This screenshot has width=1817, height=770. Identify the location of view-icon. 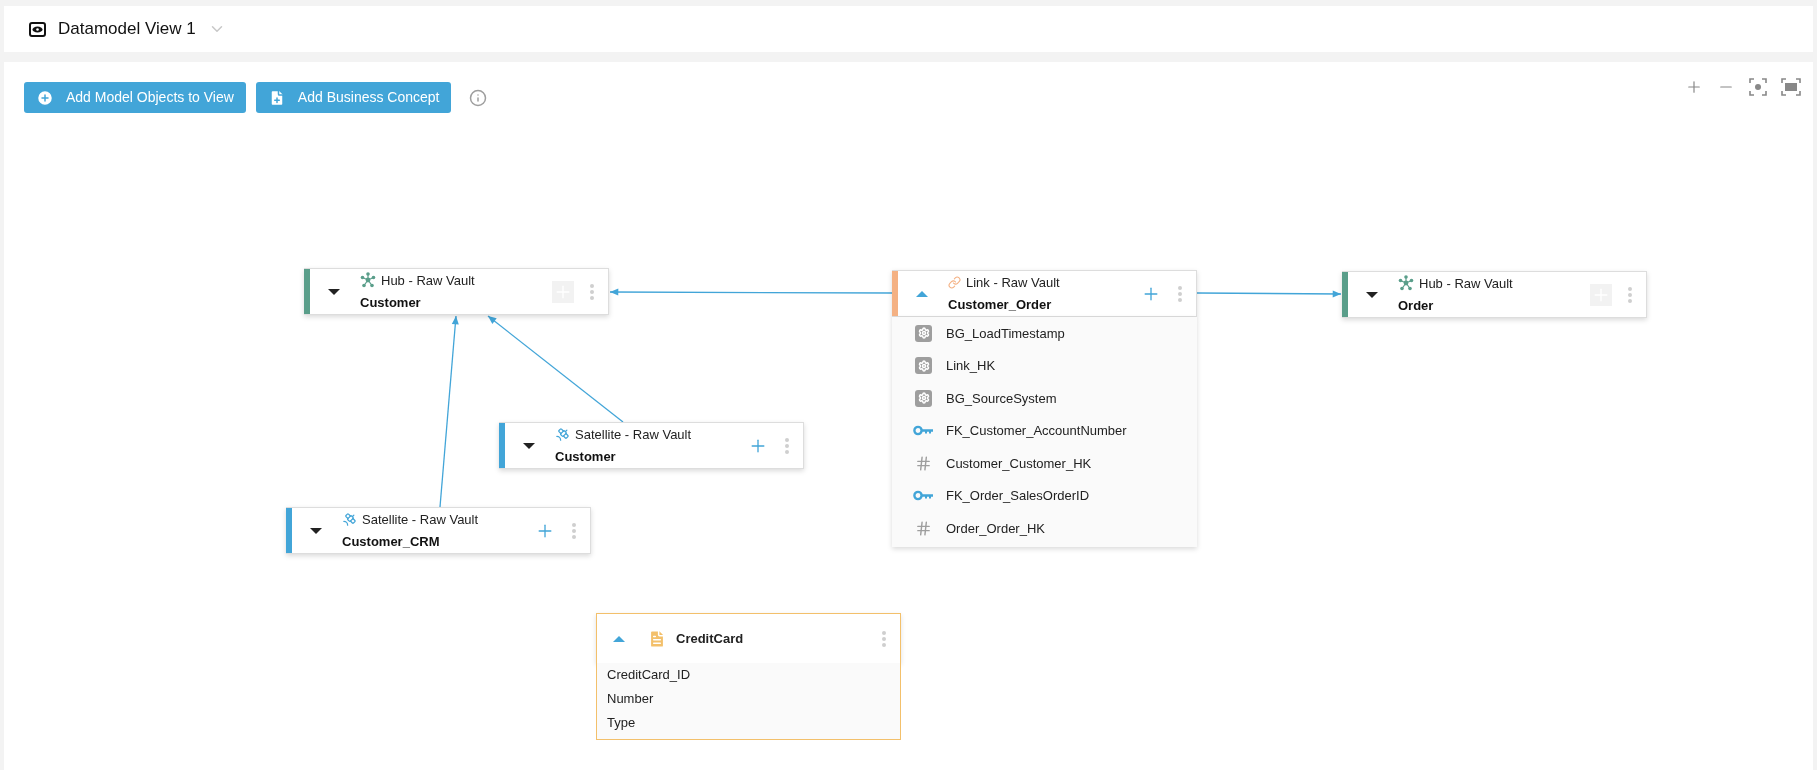
(37, 29).